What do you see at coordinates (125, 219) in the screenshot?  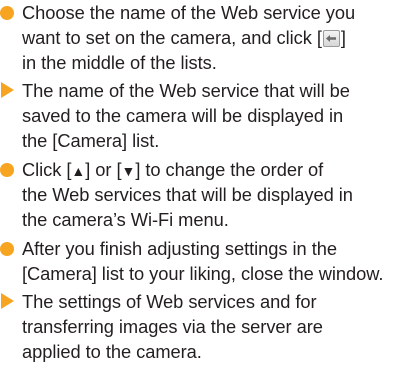 I see `item-text: the camera’s Wi-Fi menu.` at bounding box center [125, 219].